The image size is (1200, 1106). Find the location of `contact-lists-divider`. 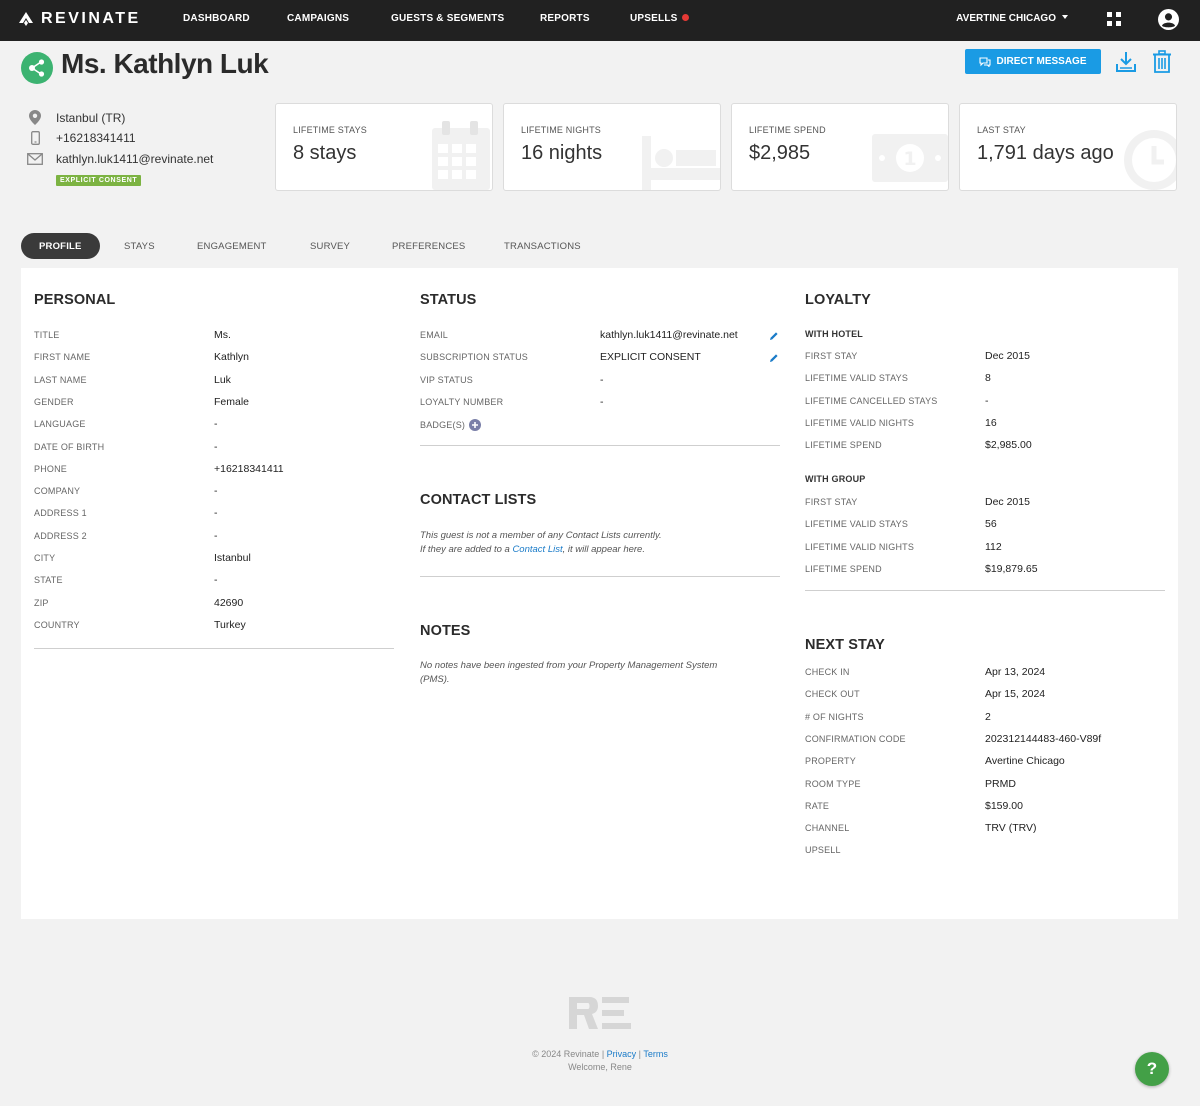

contact-lists-divider is located at coordinates (600, 576).